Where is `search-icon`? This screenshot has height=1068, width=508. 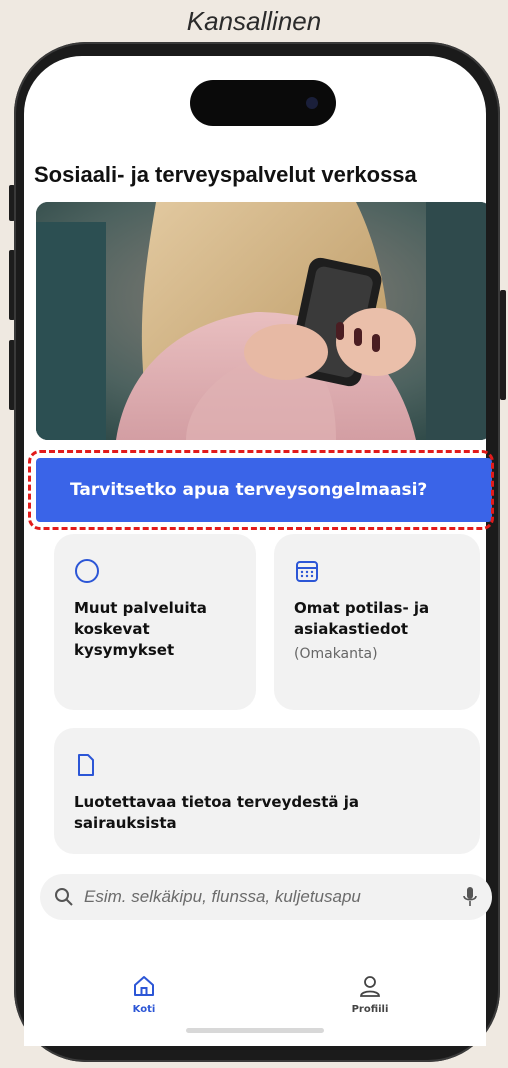
search-icon is located at coordinates (64, 897).